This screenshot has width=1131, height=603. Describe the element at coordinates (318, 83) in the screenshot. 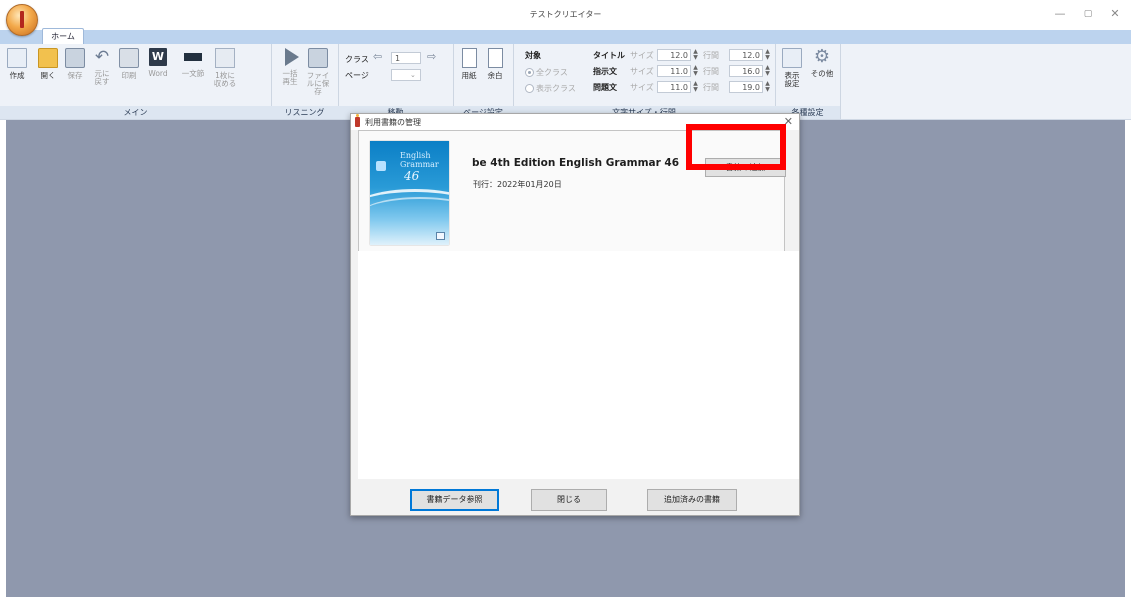

I see `save-file-label: ファイルに保存` at that location.